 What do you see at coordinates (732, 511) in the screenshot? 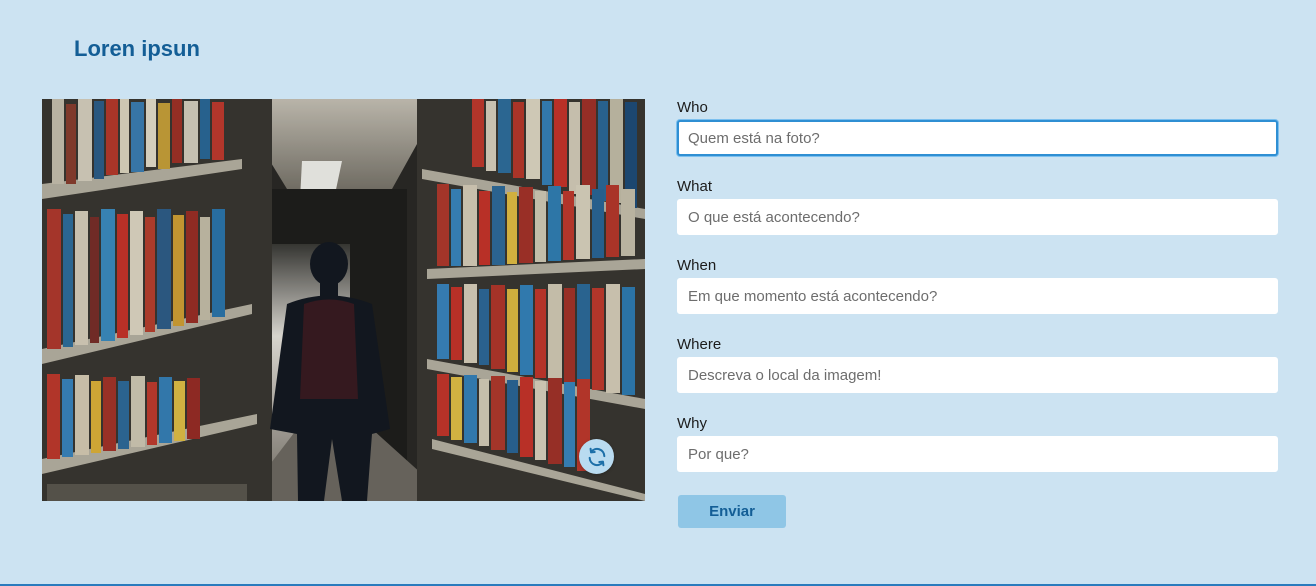
I see `submit-button: Enviar` at bounding box center [732, 511].